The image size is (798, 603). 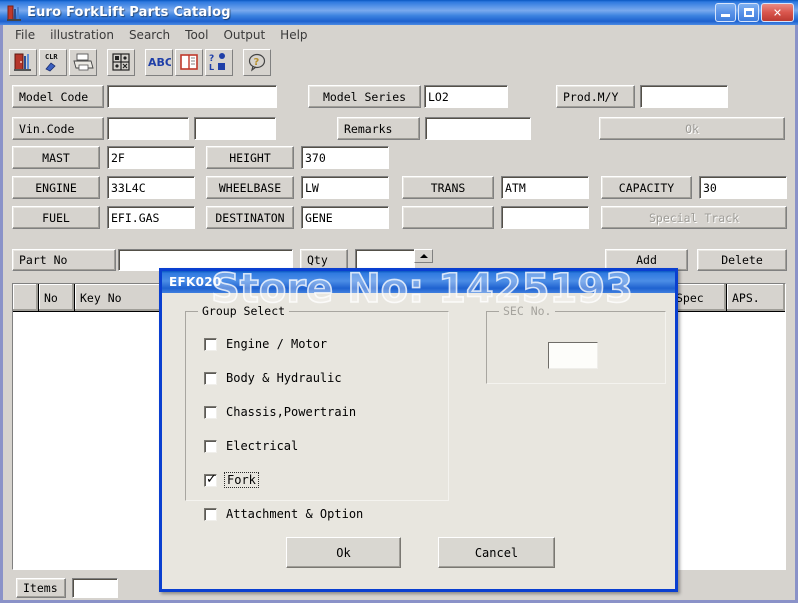 What do you see at coordinates (545, 217) in the screenshot?
I see `blank-input` at bounding box center [545, 217].